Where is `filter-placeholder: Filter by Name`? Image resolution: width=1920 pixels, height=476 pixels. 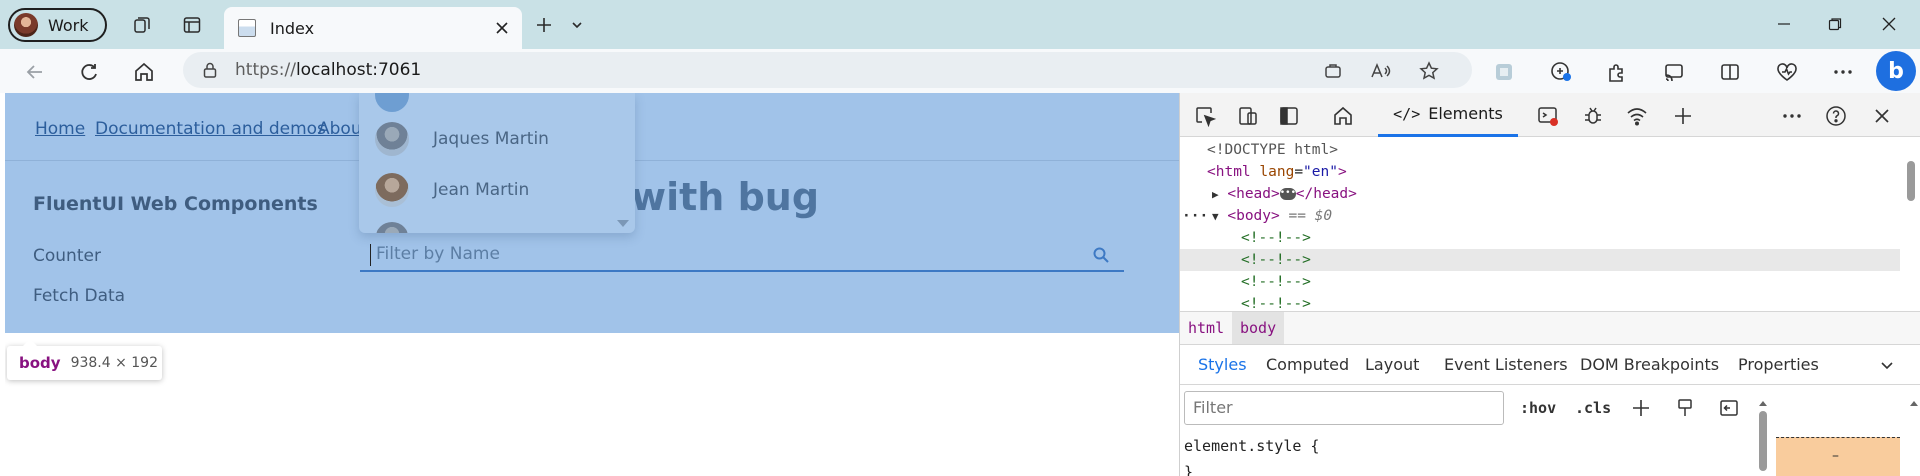 filter-placeholder: Filter by Name is located at coordinates (435, 255).